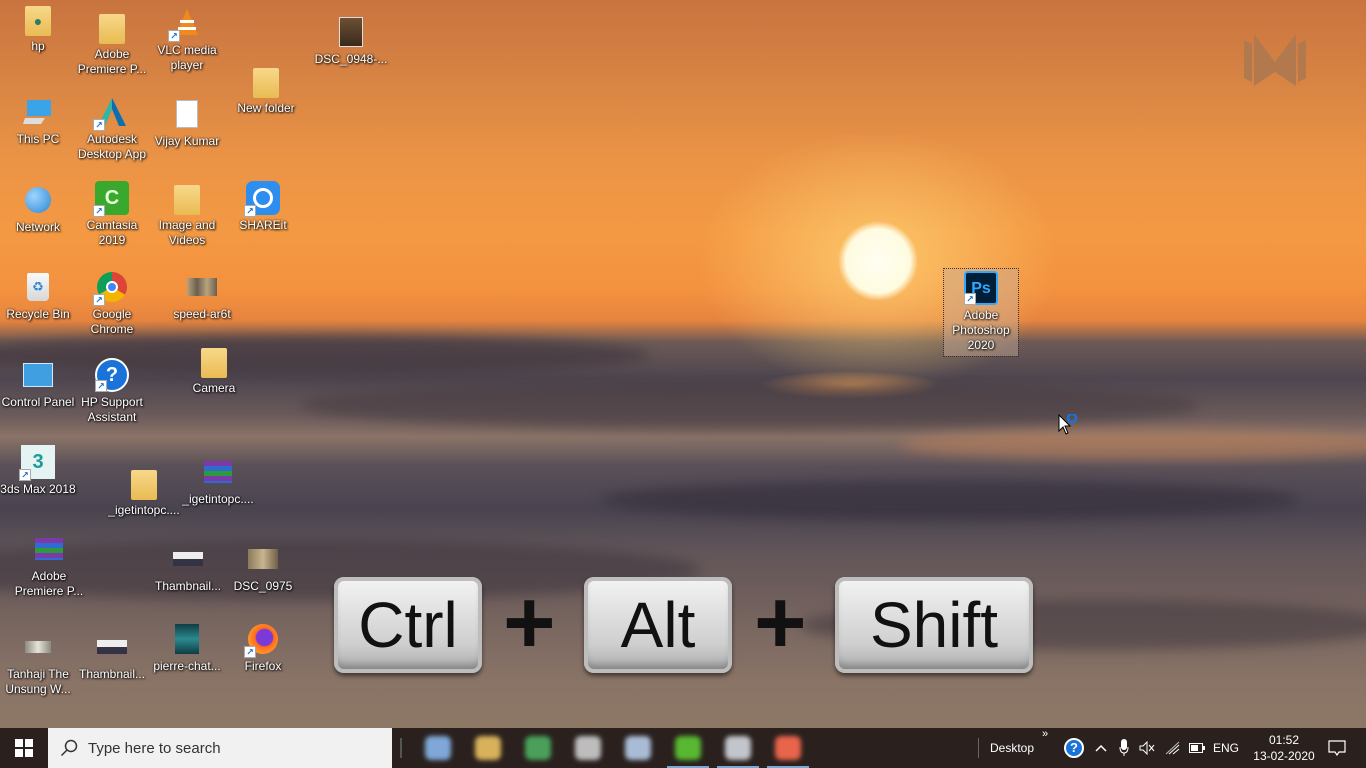  Describe the element at coordinates (1147, 748) in the screenshot. I see `volume-muted-icon` at that location.